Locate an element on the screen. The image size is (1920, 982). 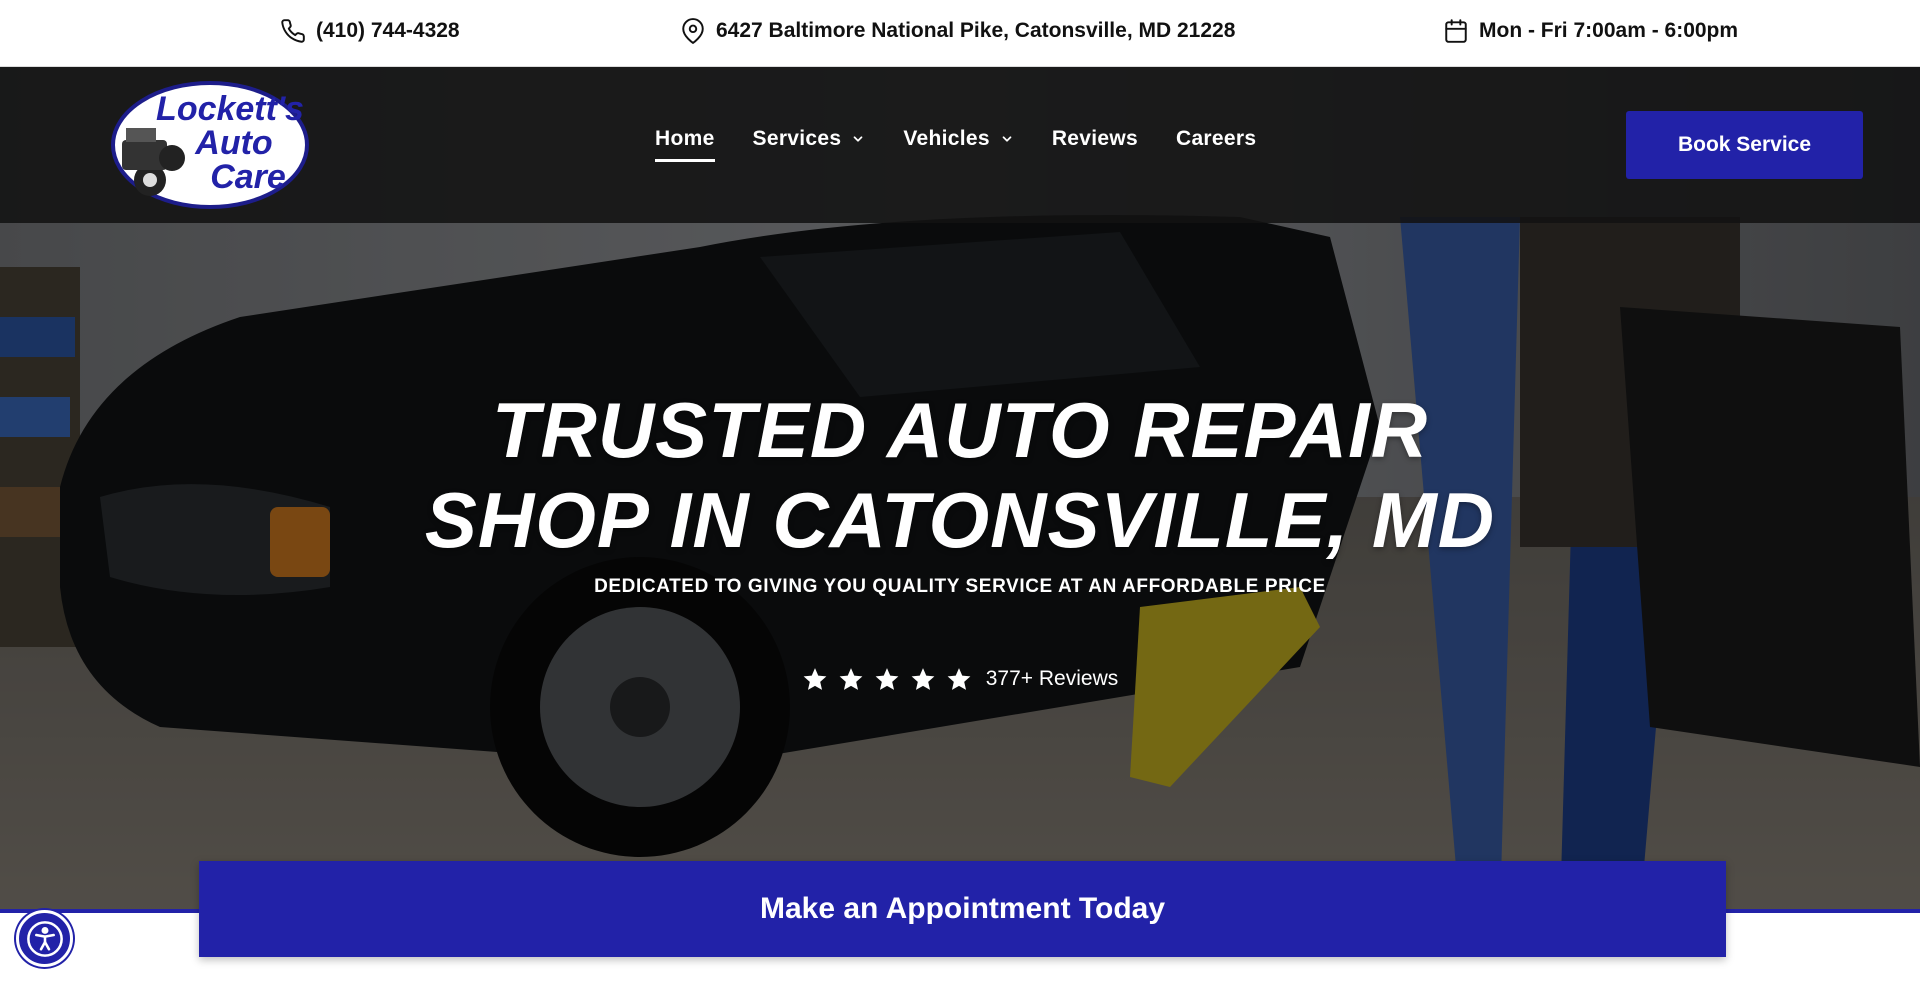
phone-icon is located at coordinates (293, 31).